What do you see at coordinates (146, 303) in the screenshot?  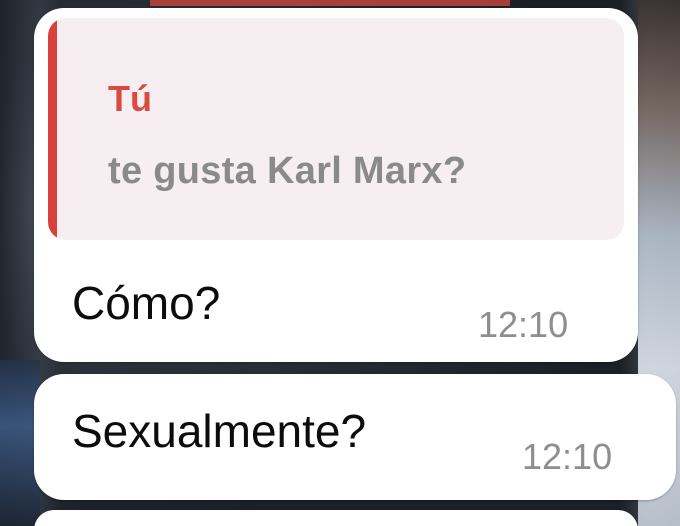 I see `message-text: Cómo?` at bounding box center [146, 303].